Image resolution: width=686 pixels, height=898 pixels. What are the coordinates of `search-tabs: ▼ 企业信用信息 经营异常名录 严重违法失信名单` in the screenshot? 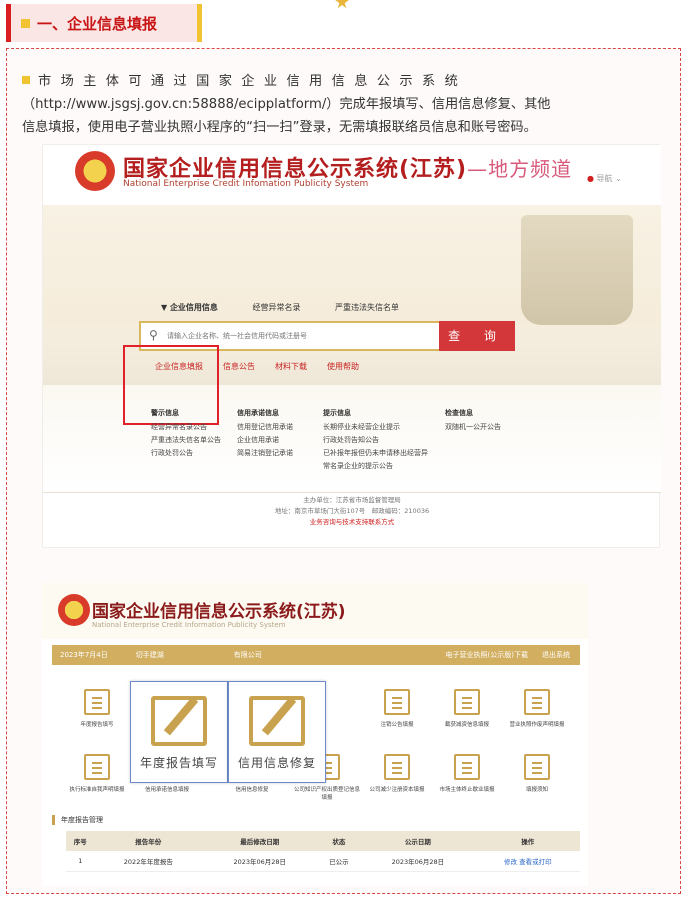 It's located at (296, 307).